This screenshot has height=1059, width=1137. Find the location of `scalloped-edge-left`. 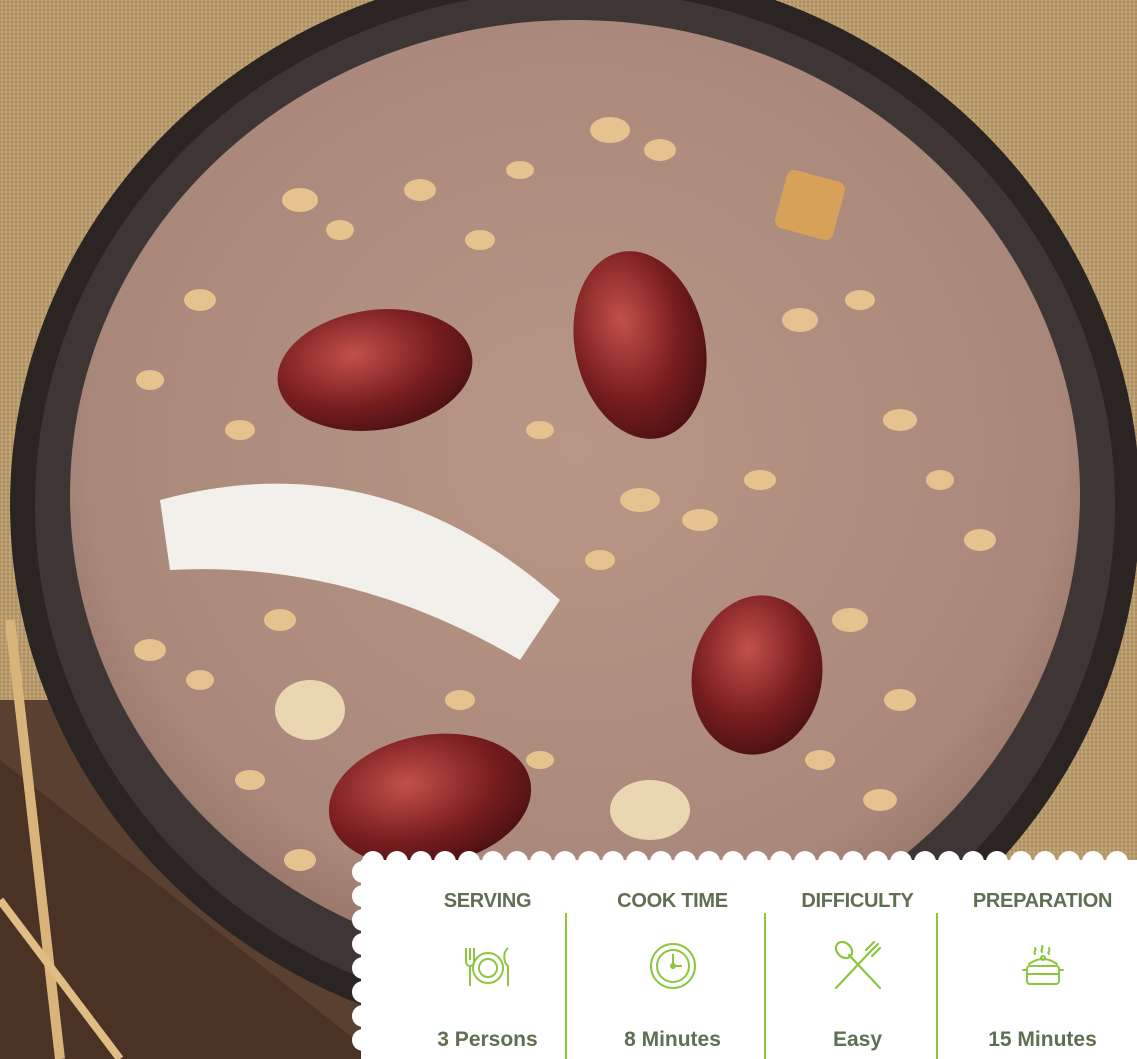

scalloped-edge-left is located at coordinates (362, 956).